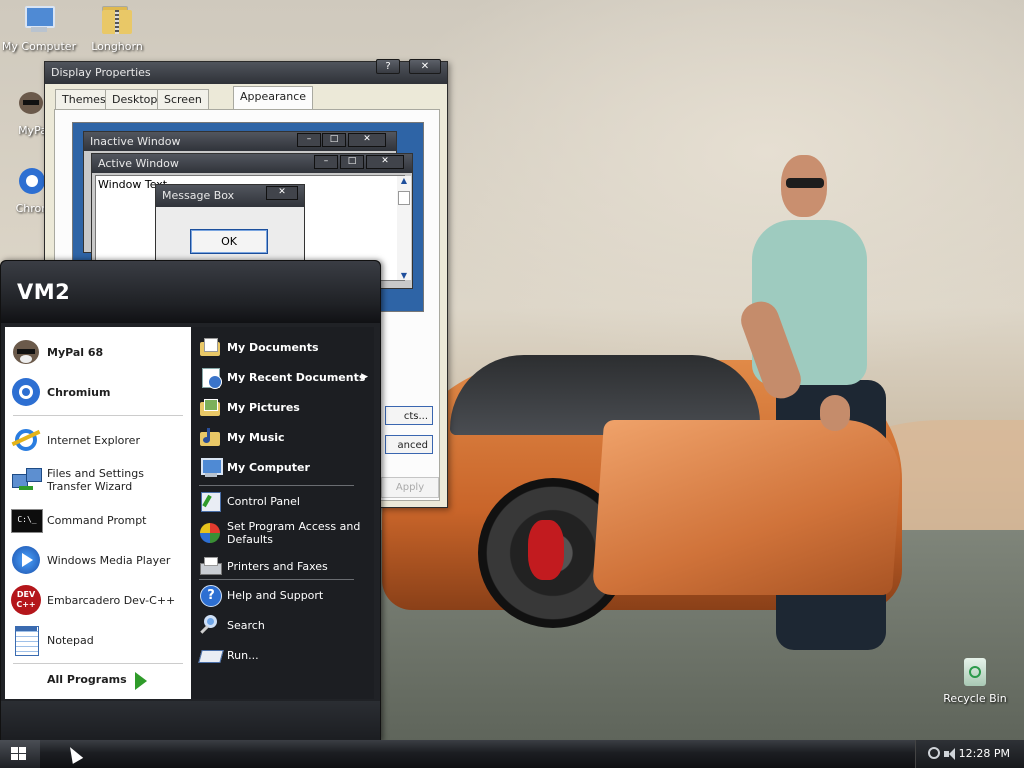  I want to click on start-place-my-pictures: My Pictures, so click(282, 407).